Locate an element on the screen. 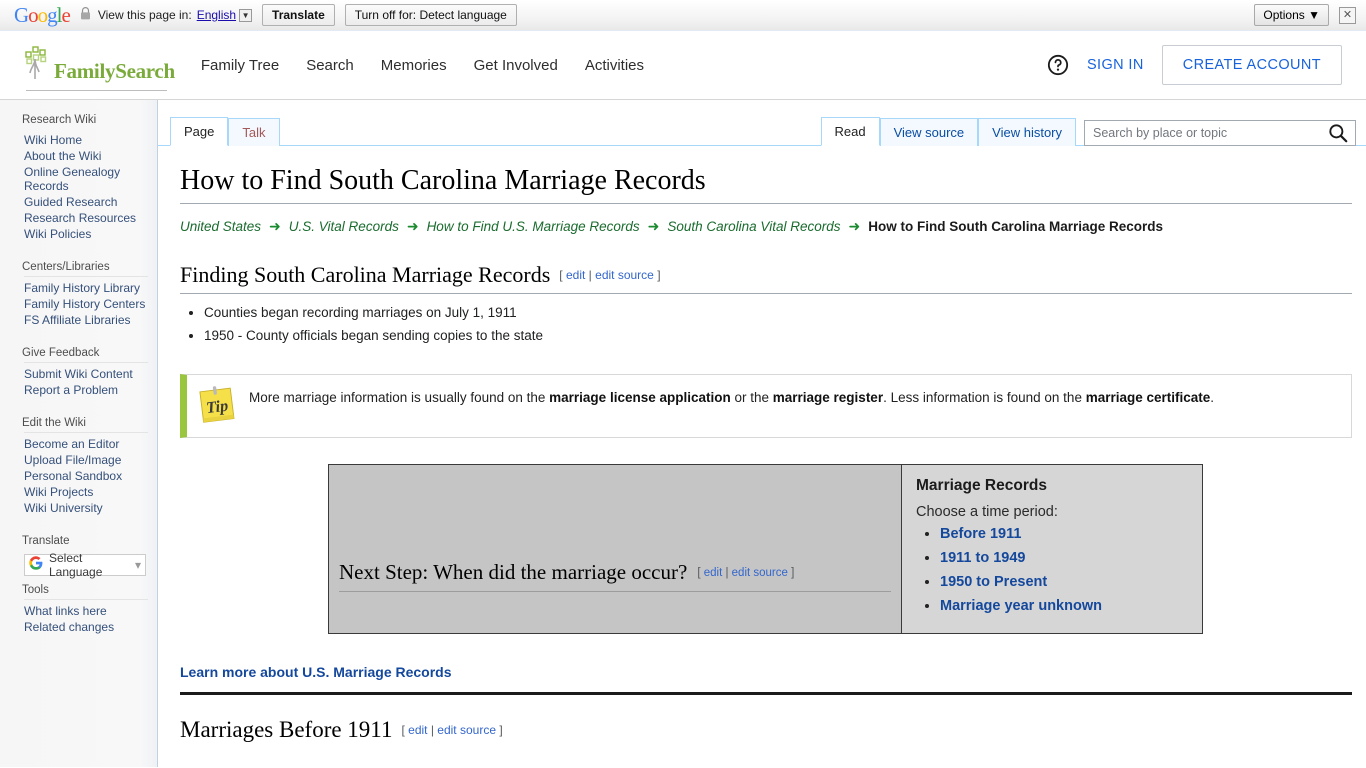  search-icon is located at coordinates (1338, 133).